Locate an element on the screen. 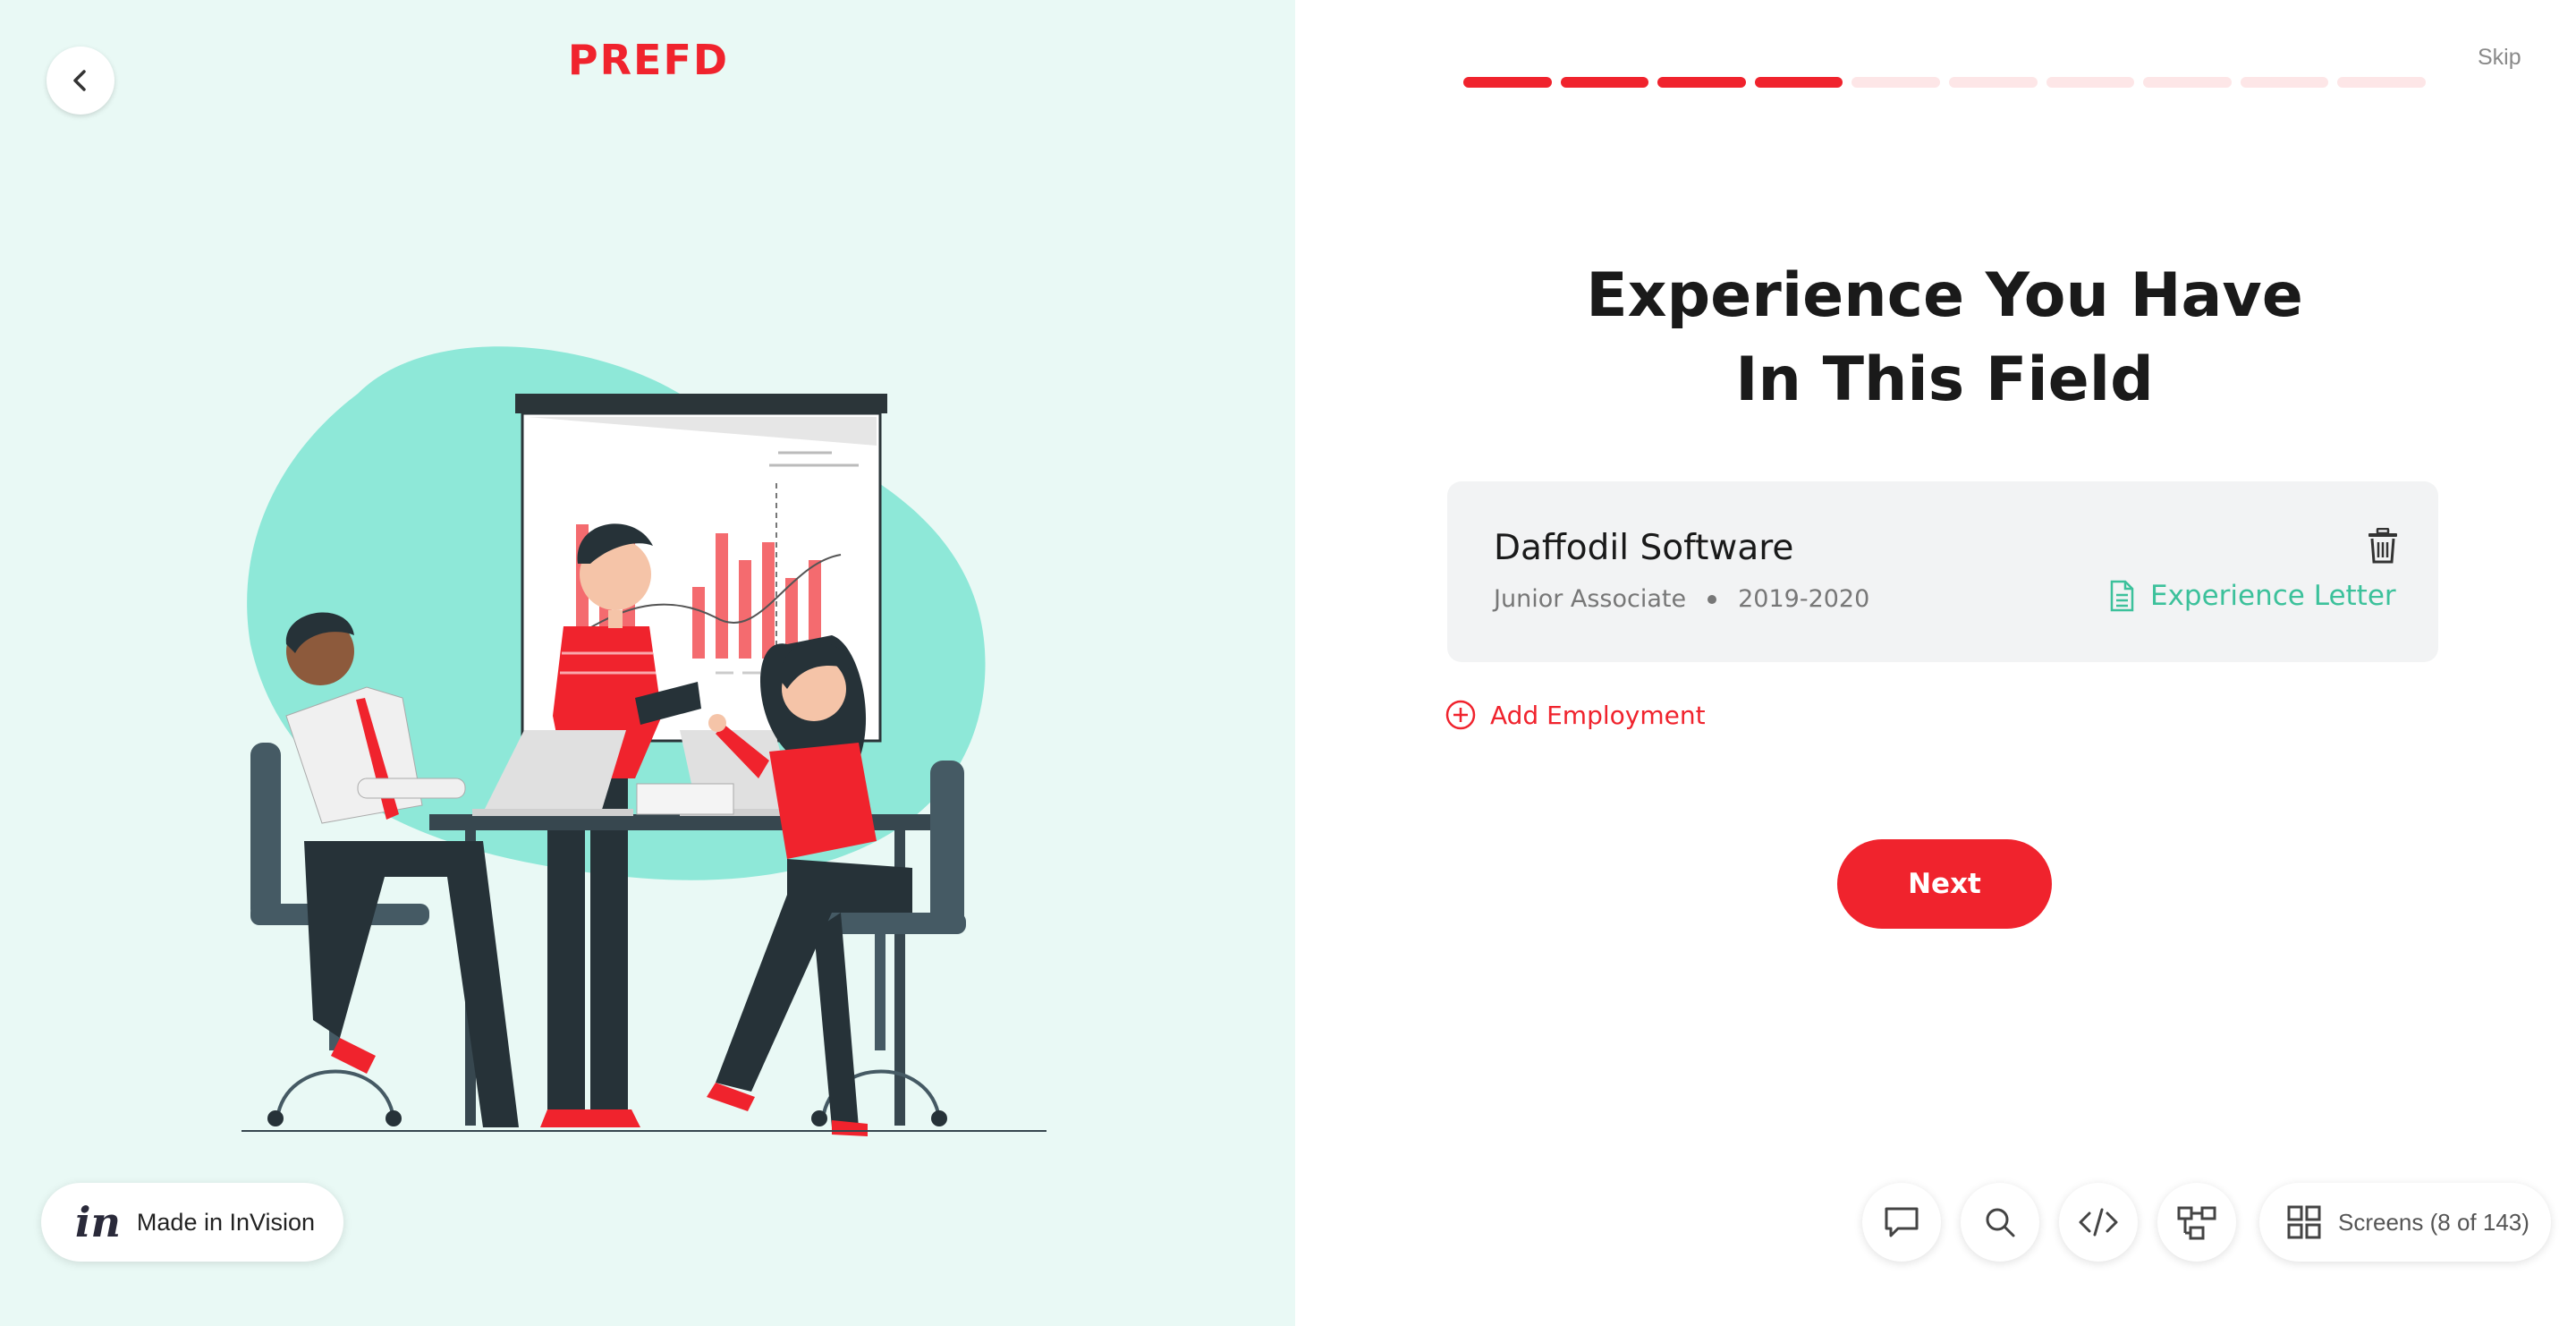 This screenshot has width=2576, height=1326. trash-icon is located at coordinates (2383, 546).